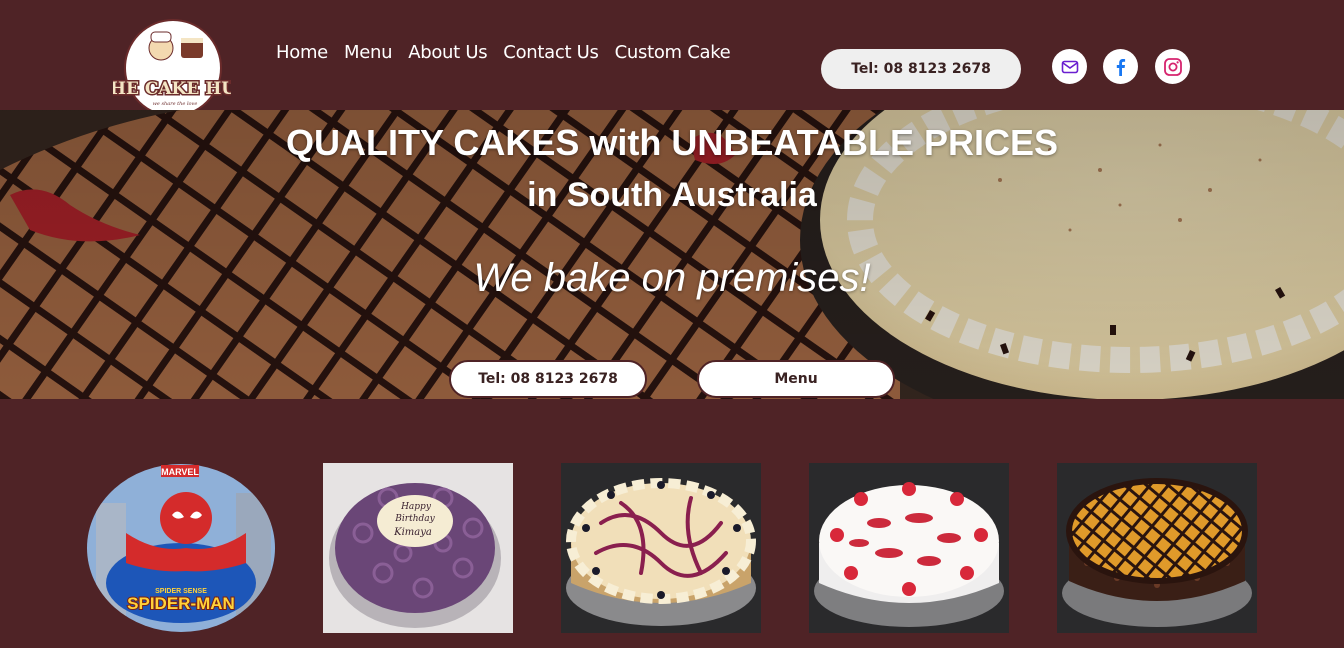  I want to click on spiderman-marvel-label: MARVEL, so click(180, 472).